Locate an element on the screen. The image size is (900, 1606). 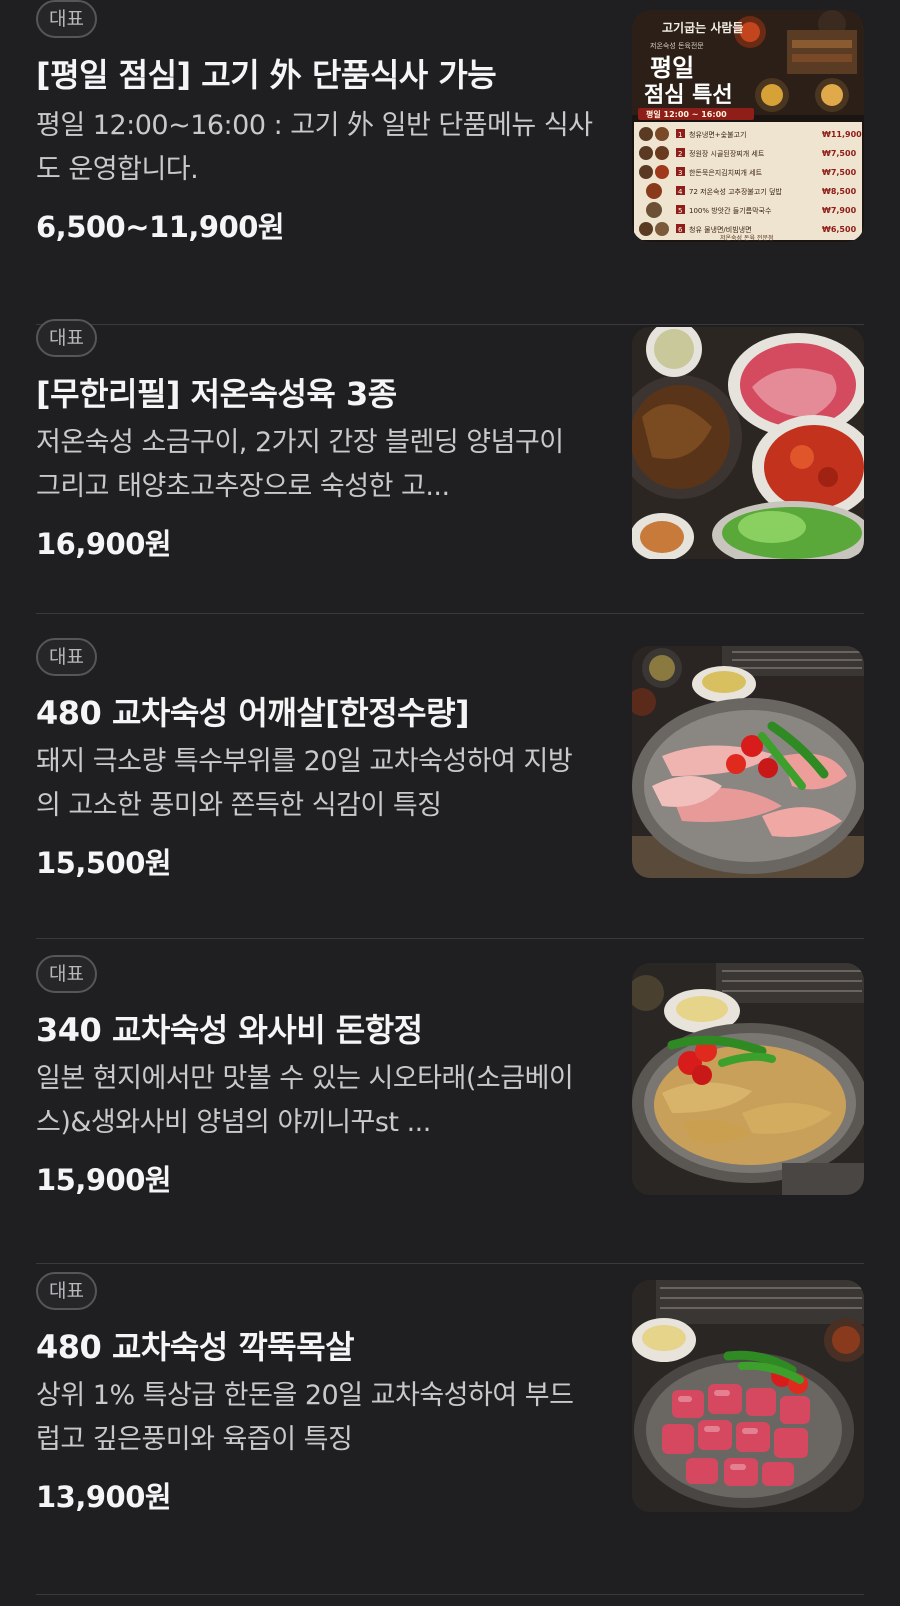
poster-menu-price: ₩7,900 is located at coordinates (839, 210).